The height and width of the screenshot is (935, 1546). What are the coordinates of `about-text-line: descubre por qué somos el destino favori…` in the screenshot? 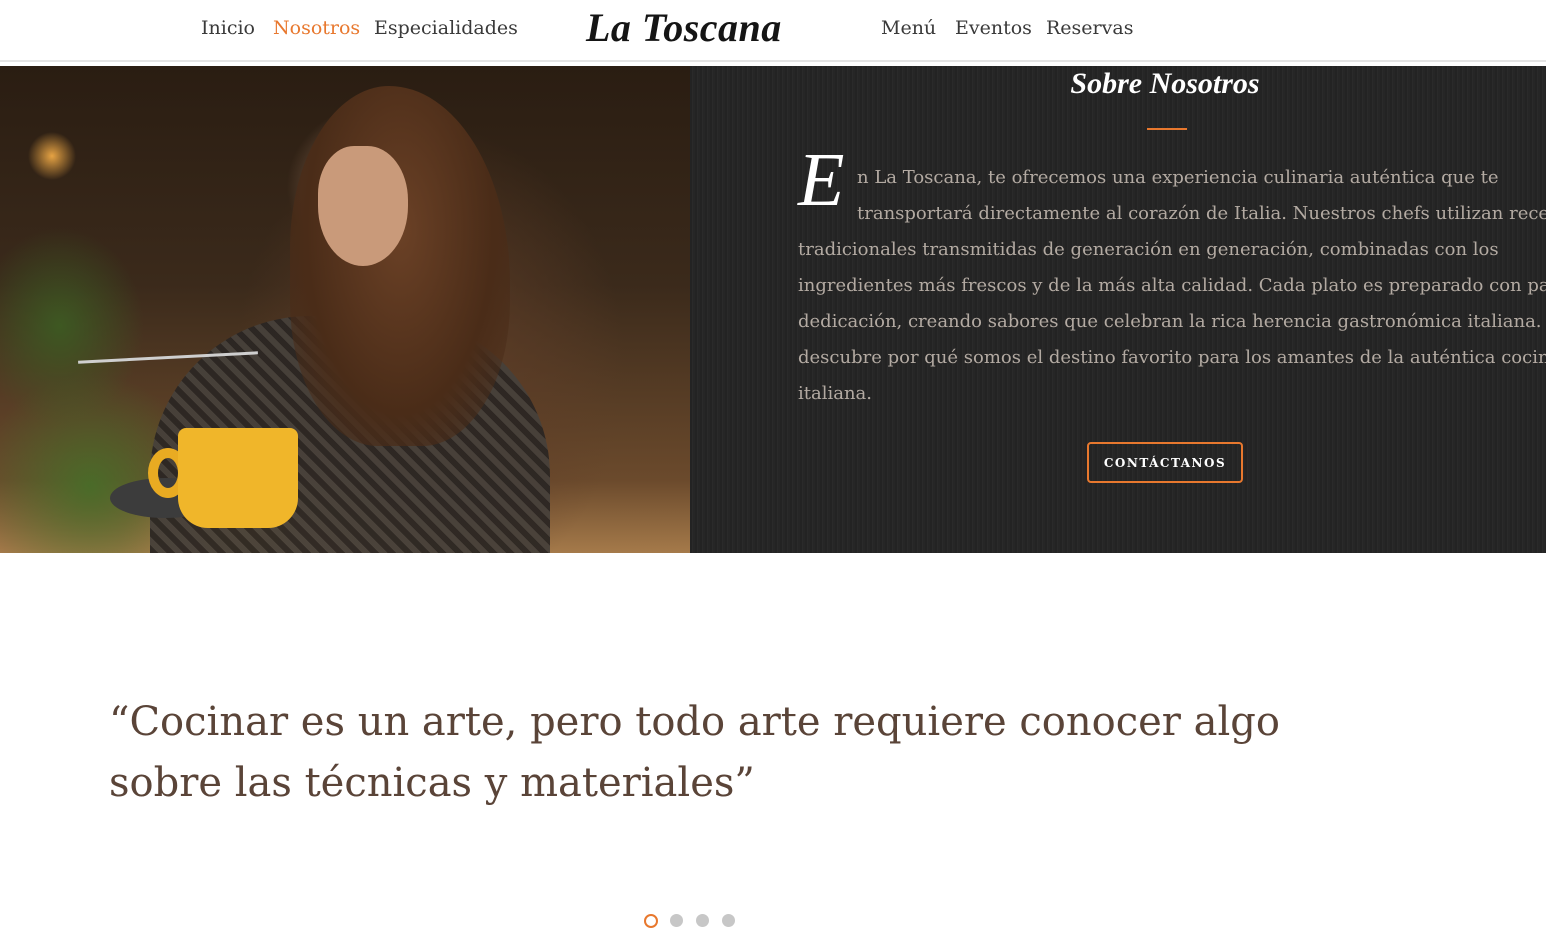 It's located at (1172, 357).